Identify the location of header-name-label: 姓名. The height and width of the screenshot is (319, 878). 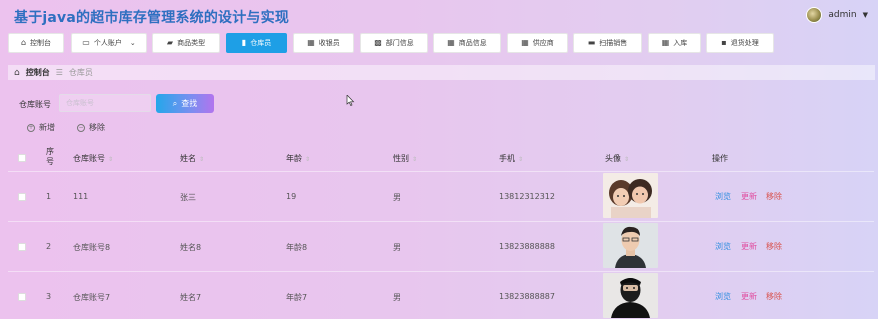
(188, 158).